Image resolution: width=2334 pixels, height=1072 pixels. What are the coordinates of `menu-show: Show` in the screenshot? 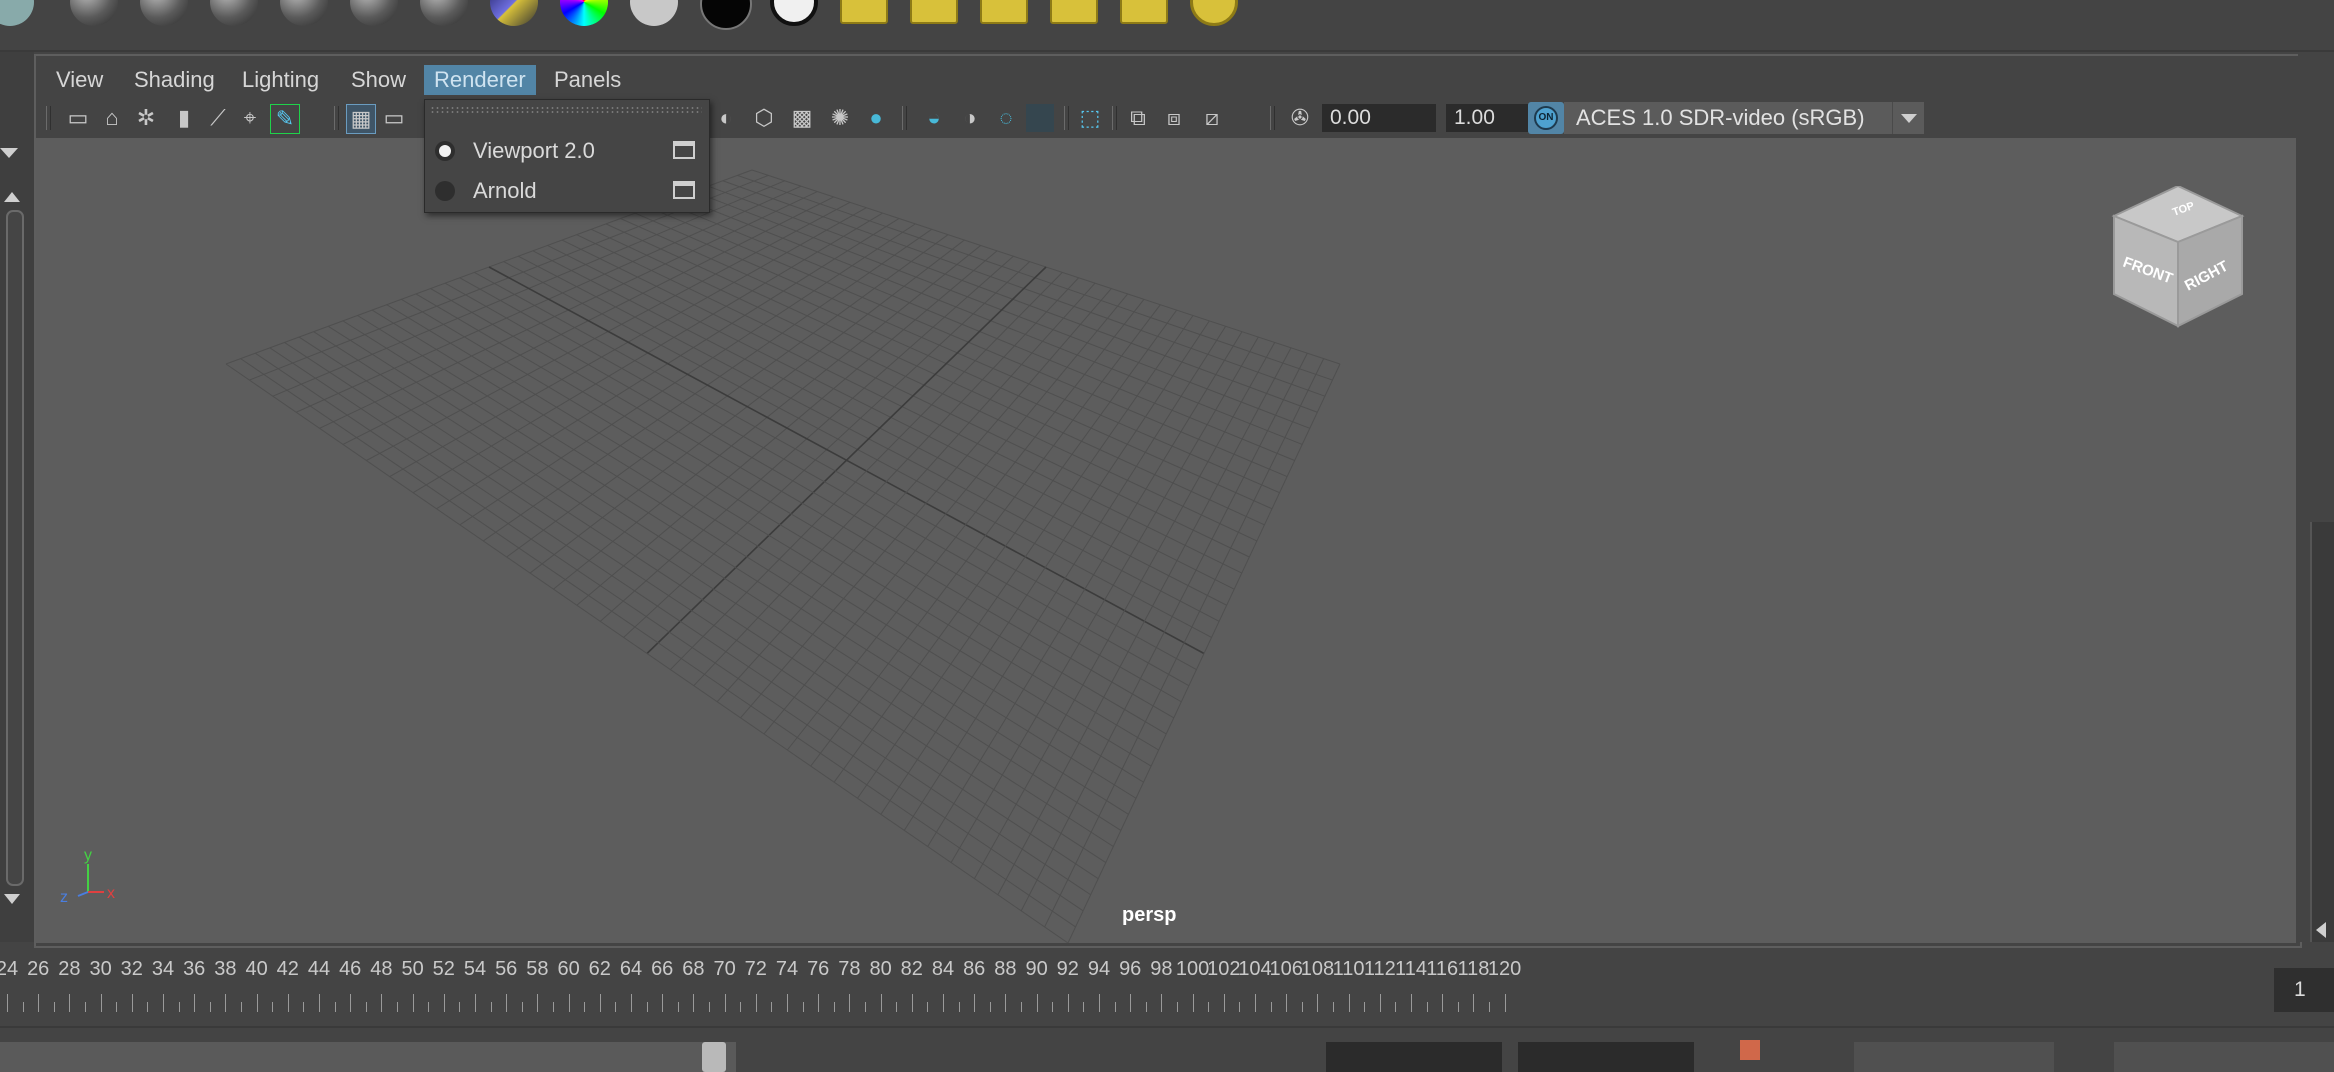 It's located at (378, 80).